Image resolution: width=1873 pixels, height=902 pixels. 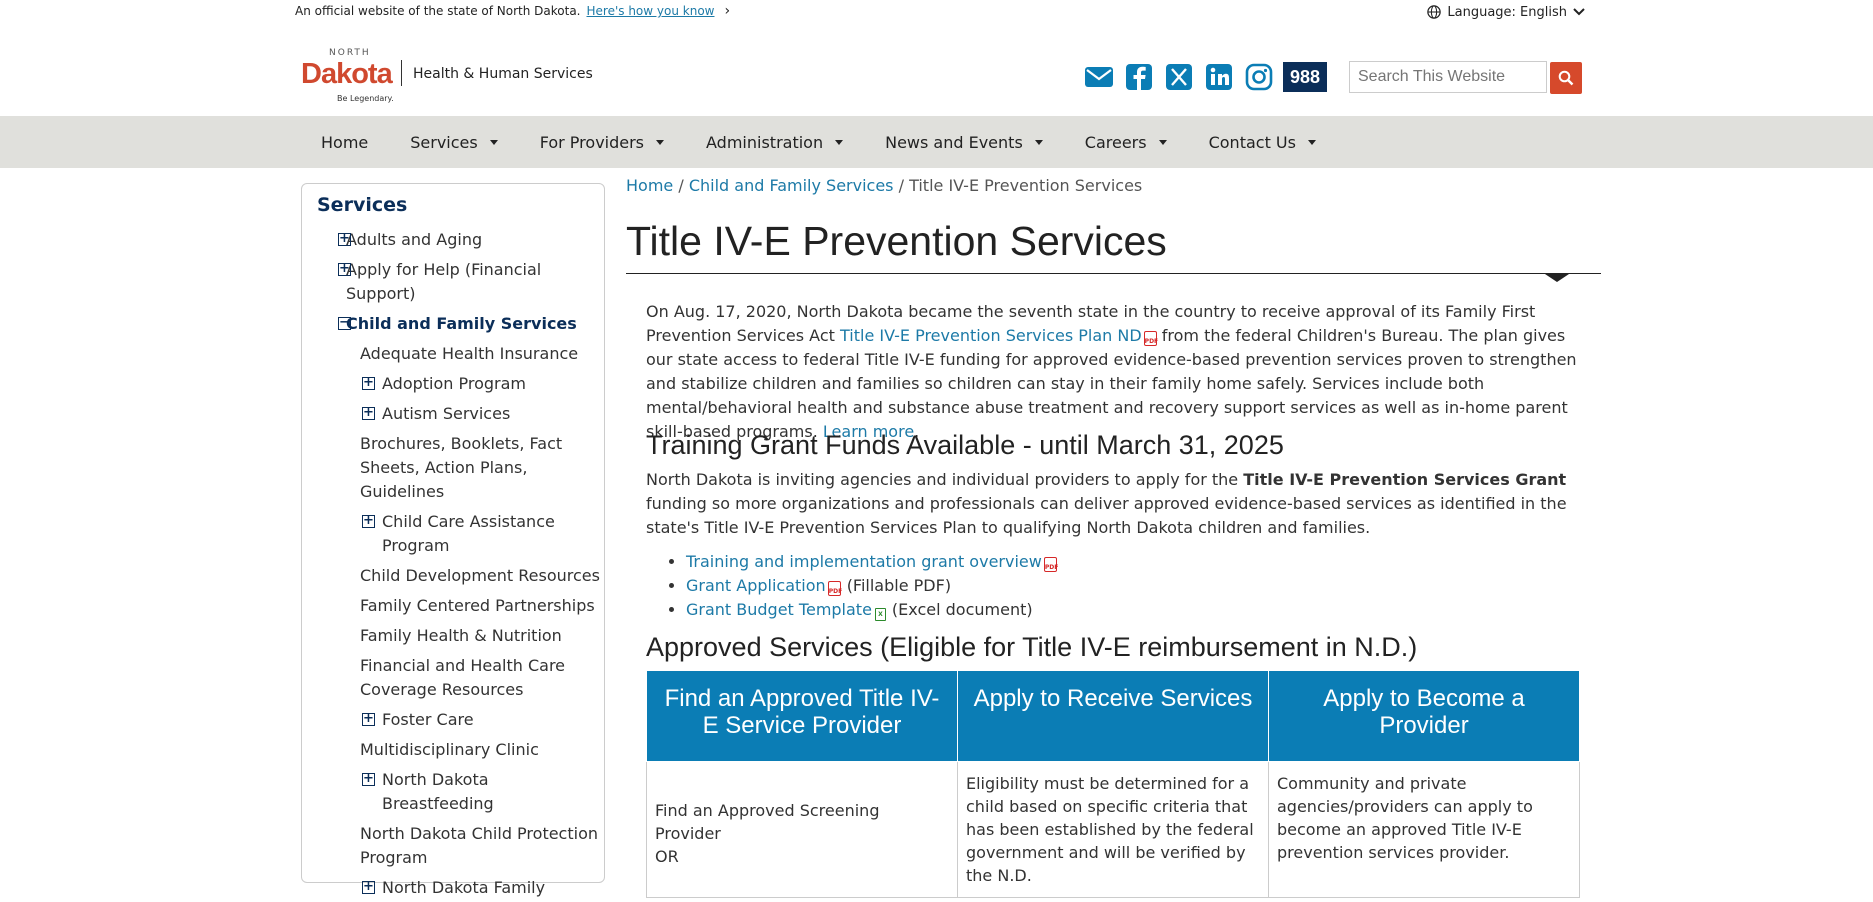 I want to click on sidebar-item: + Foster Care, so click(x=432, y=719).